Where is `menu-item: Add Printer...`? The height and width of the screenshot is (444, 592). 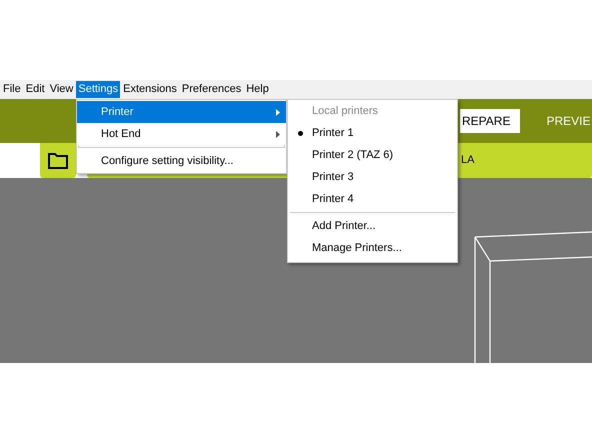 menu-item: Add Printer... is located at coordinates (372, 226).